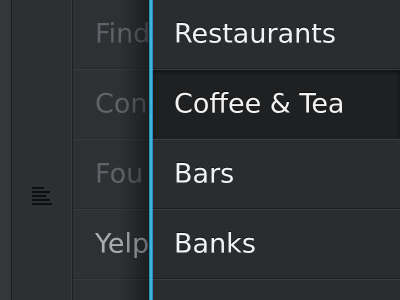 Image resolution: width=400 pixels, height=300 pixels. Describe the element at coordinates (276, 244) in the screenshot. I see `category-item-banks: Banks` at that location.